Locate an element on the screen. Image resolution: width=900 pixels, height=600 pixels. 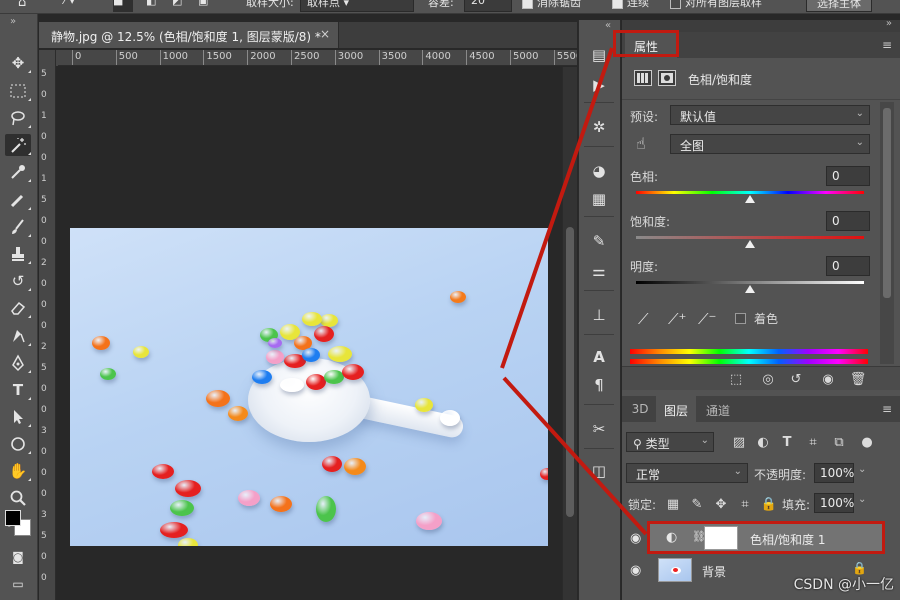
properties-panel-menu-icon: ≡ is located at coordinates (887, 45).